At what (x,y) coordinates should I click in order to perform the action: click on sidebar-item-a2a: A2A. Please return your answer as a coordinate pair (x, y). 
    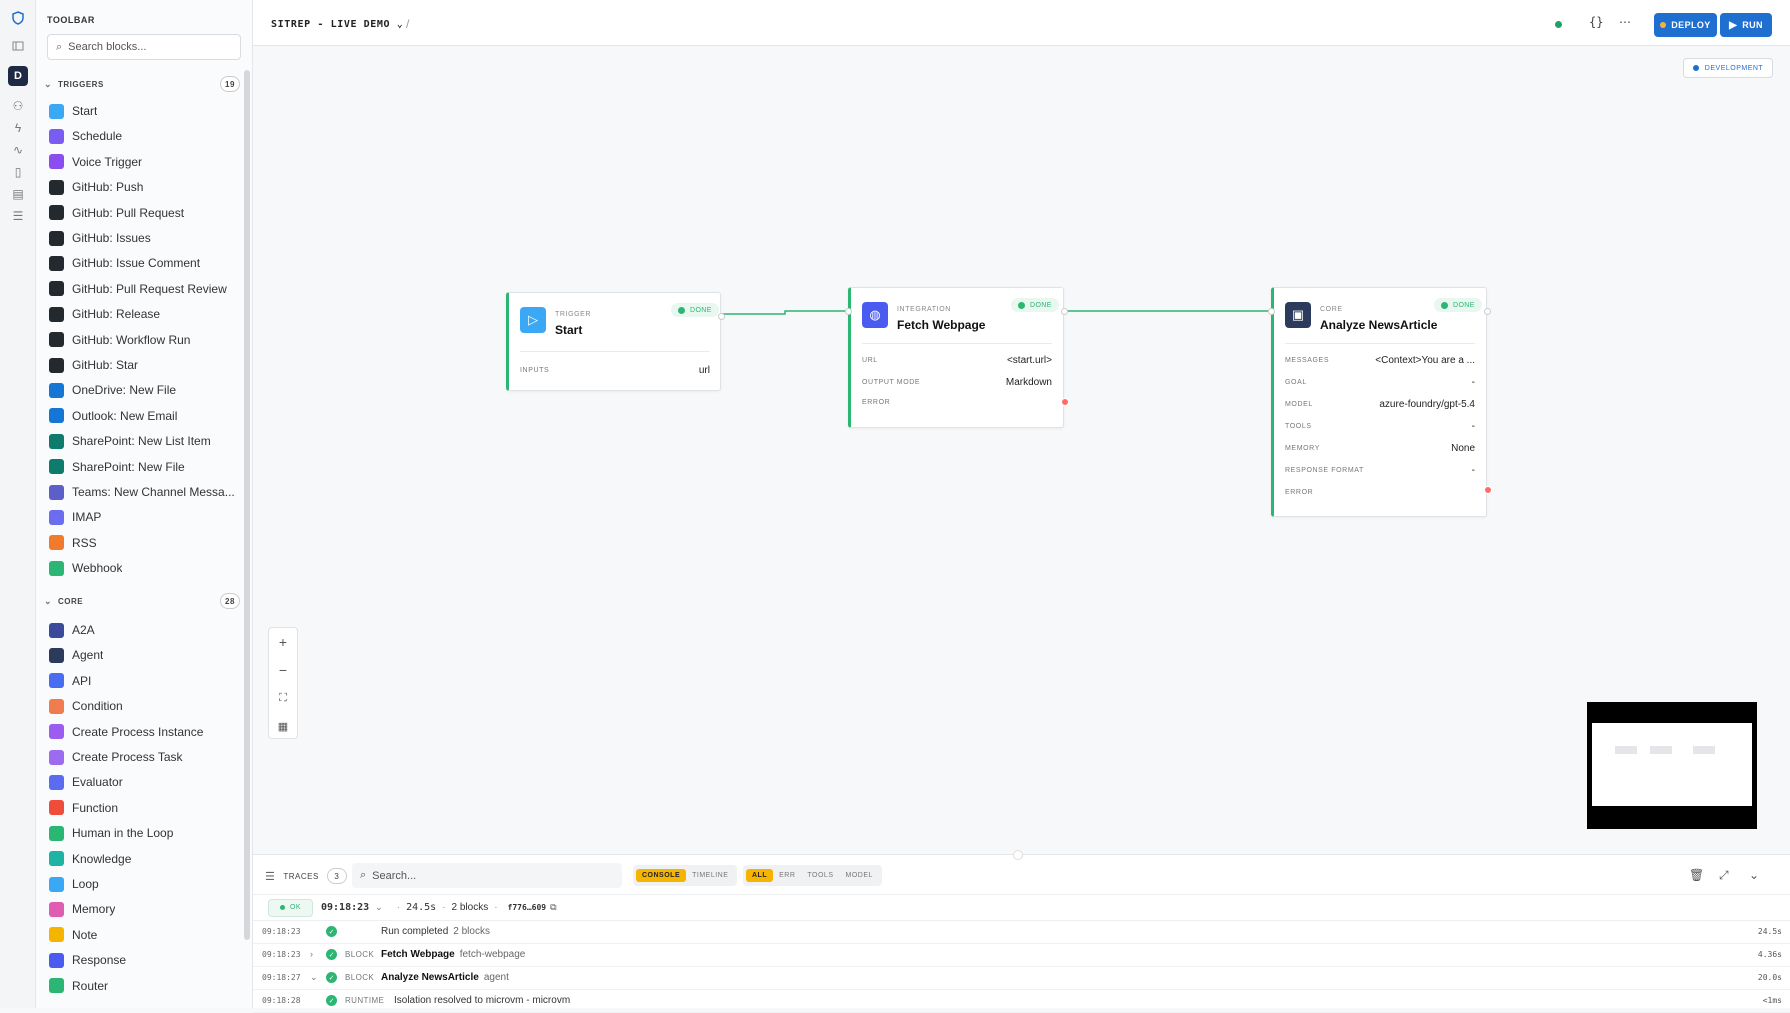
    Looking at the image, I should click on (144, 630).